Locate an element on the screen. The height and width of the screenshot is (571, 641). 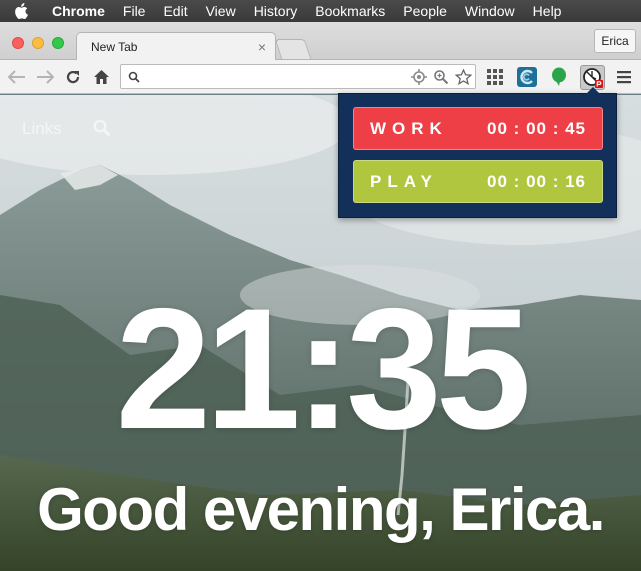
window-zoom-button is located at coordinates (58, 43).